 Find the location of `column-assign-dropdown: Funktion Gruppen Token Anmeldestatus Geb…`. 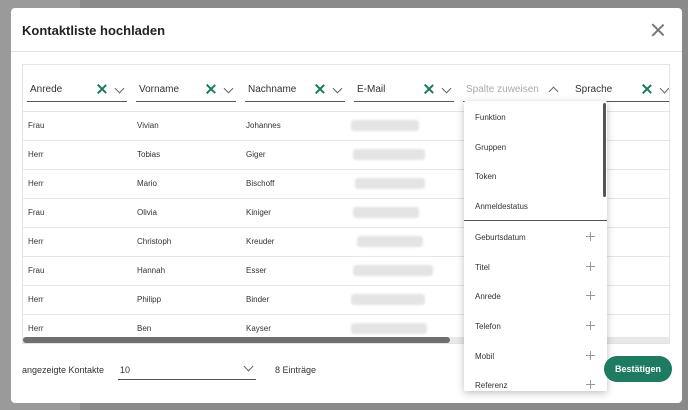

column-assign-dropdown: Funktion Gruppen Token Anmeldestatus Geb… is located at coordinates (535, 246).